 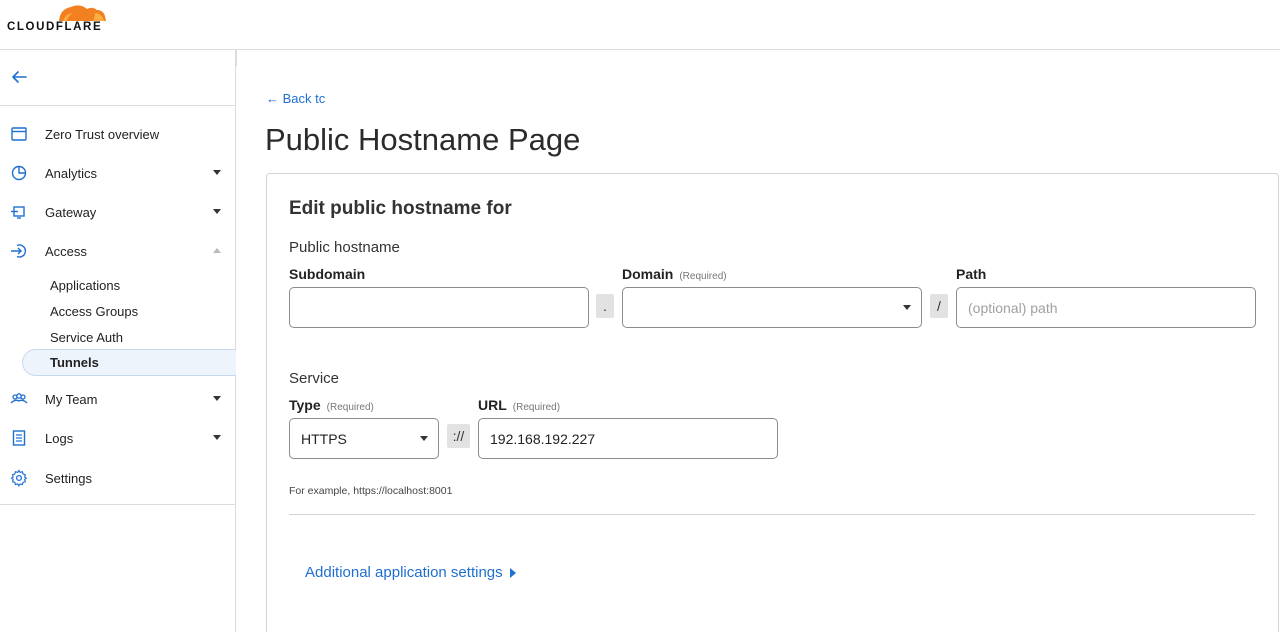 What do you see at coordinates (118, 173) in the screenshot?
I see `sidebar-item-analytics: Analytics` at bounding box center [118, 173].